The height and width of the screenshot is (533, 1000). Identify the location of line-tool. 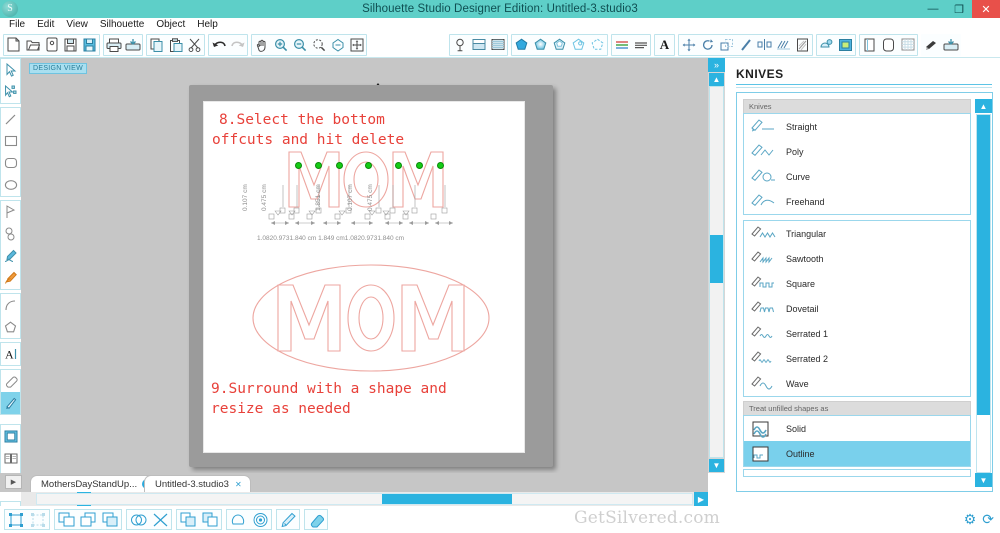
(10, 119).